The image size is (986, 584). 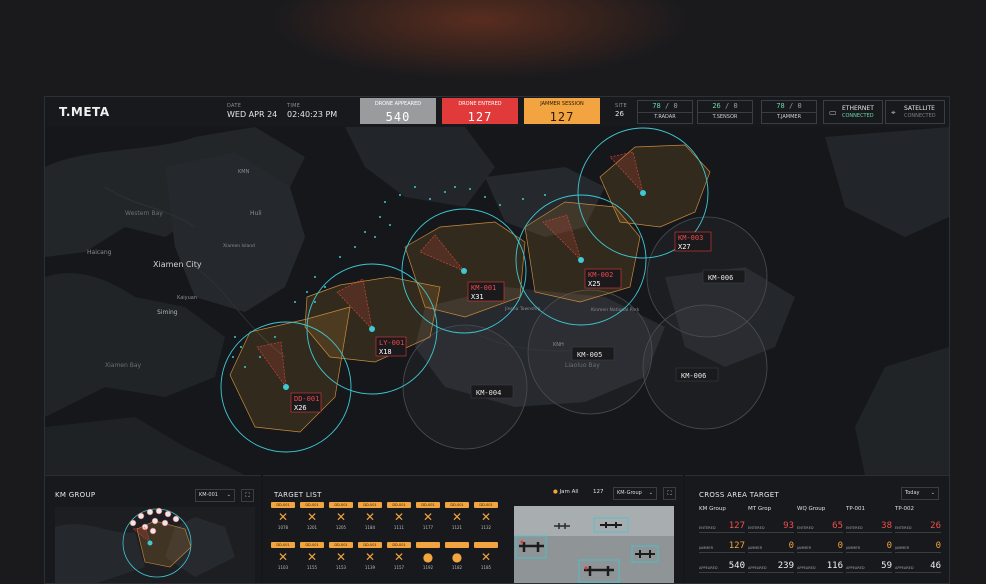 I want to click on map-label-huli: Huli, so click(x=256, y=213).